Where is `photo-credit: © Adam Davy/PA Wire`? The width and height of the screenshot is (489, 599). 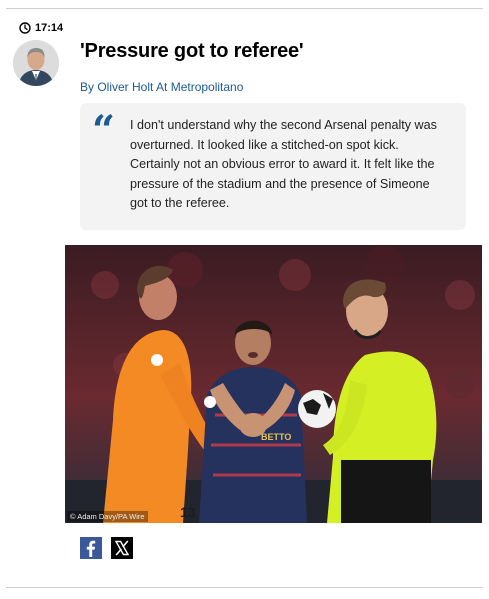 photo-credit: © Adam Davy/PA Wire is located at coordinates (107, 516).